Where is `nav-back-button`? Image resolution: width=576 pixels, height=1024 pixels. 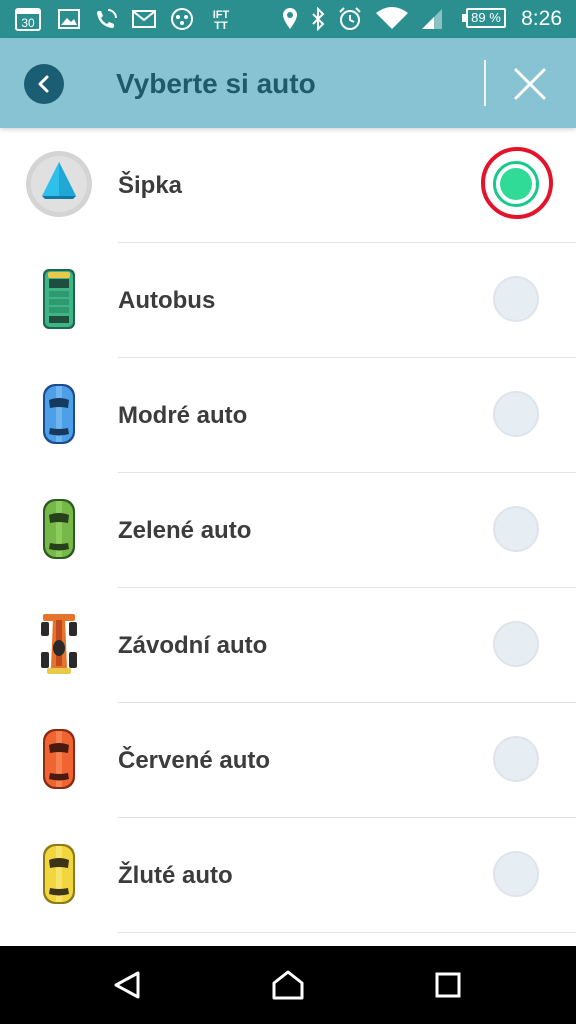 nav-back-button is located at coordinates (128, 985).